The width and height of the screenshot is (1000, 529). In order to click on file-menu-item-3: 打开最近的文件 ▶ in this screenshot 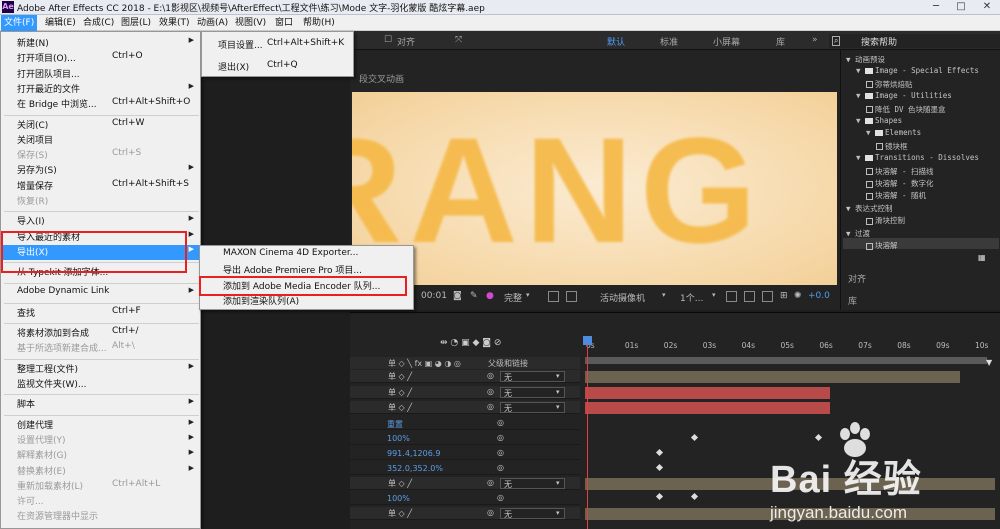, I will do `click(100, 89)`.